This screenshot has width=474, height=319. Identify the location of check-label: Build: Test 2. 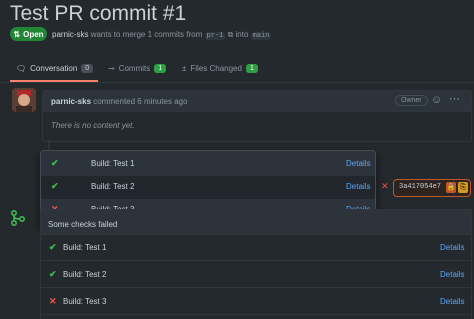
(85, 274).